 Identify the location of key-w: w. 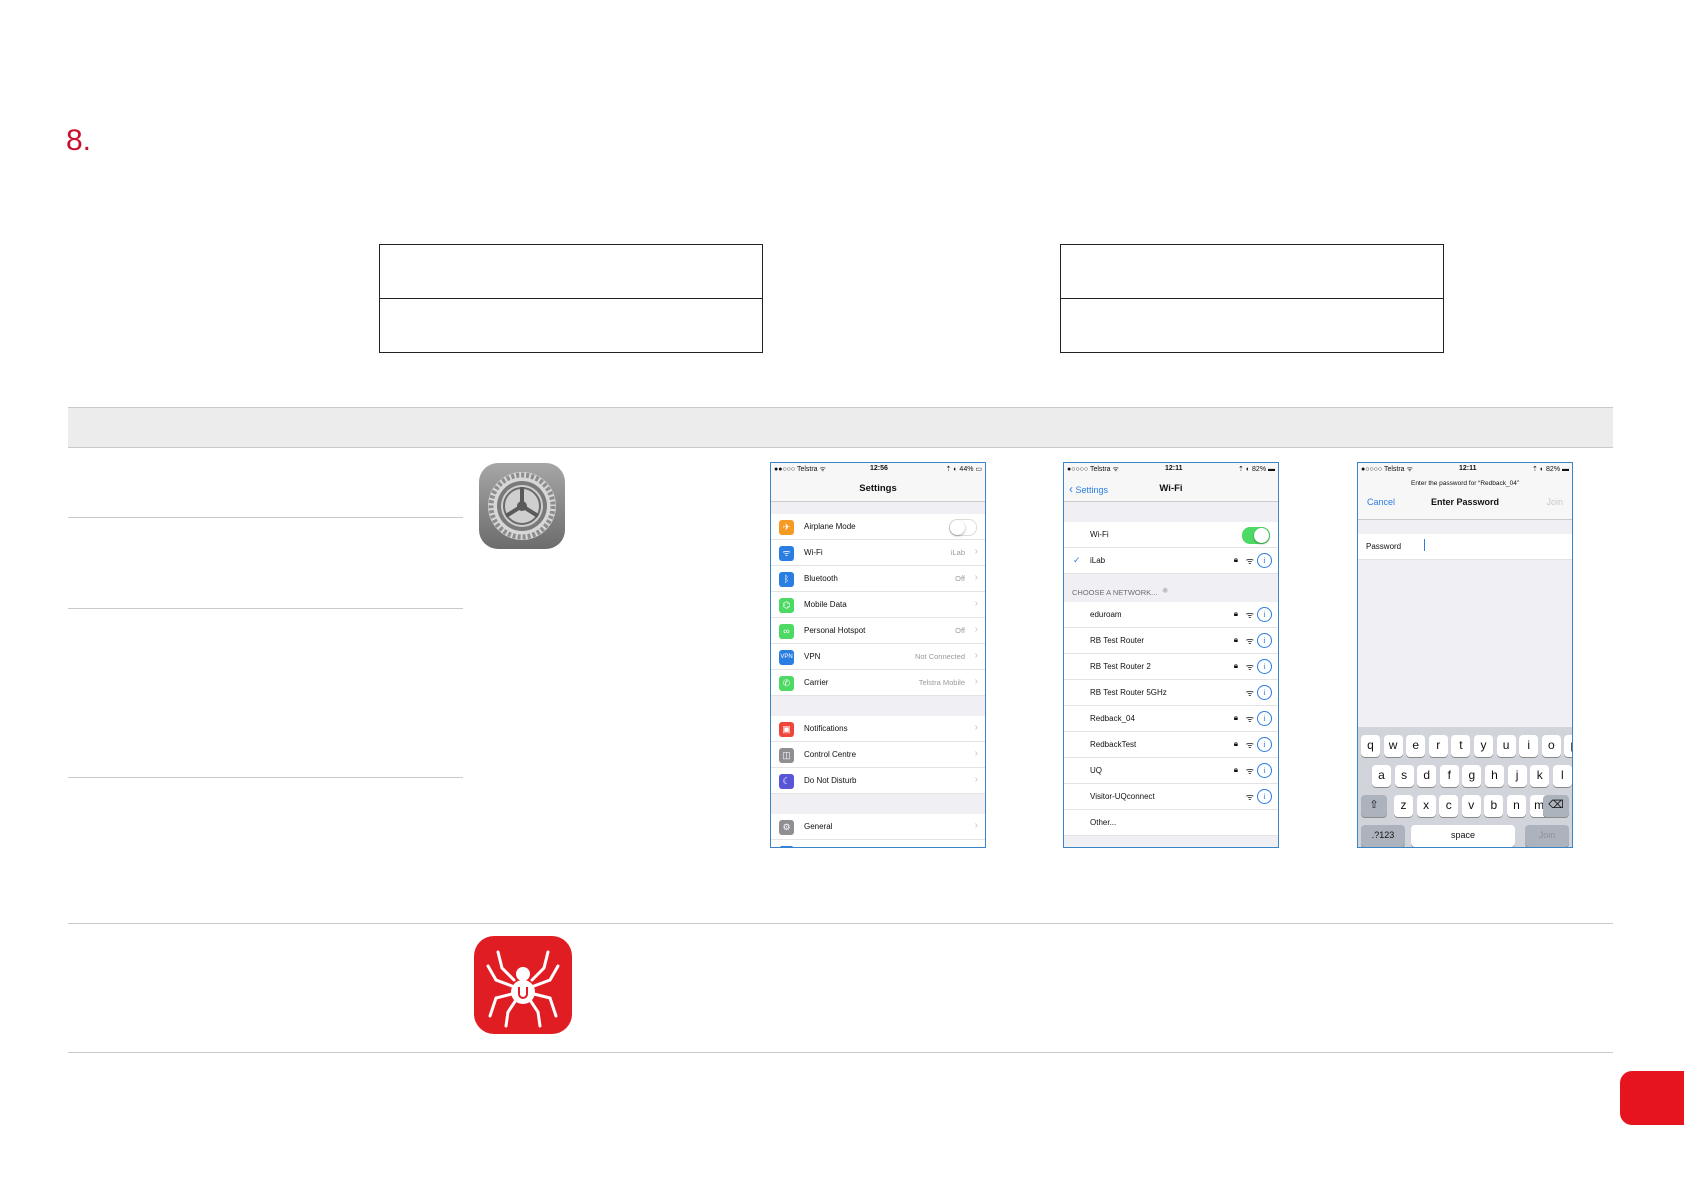
(1393, 746).